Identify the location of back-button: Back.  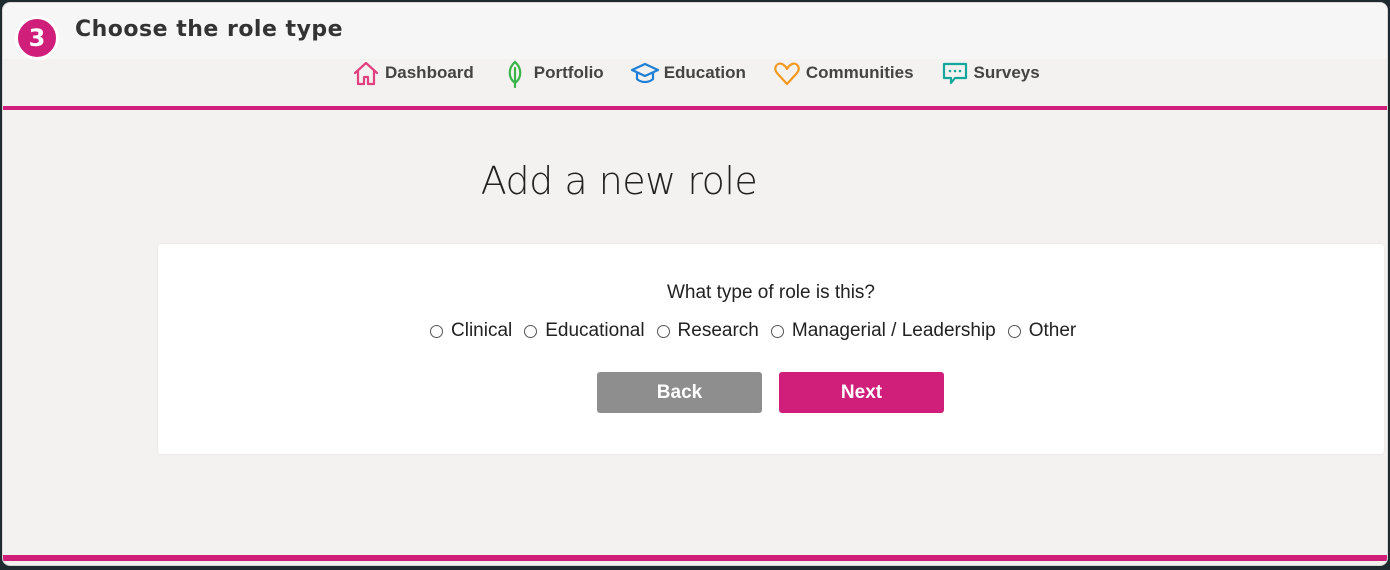
(679, 392).